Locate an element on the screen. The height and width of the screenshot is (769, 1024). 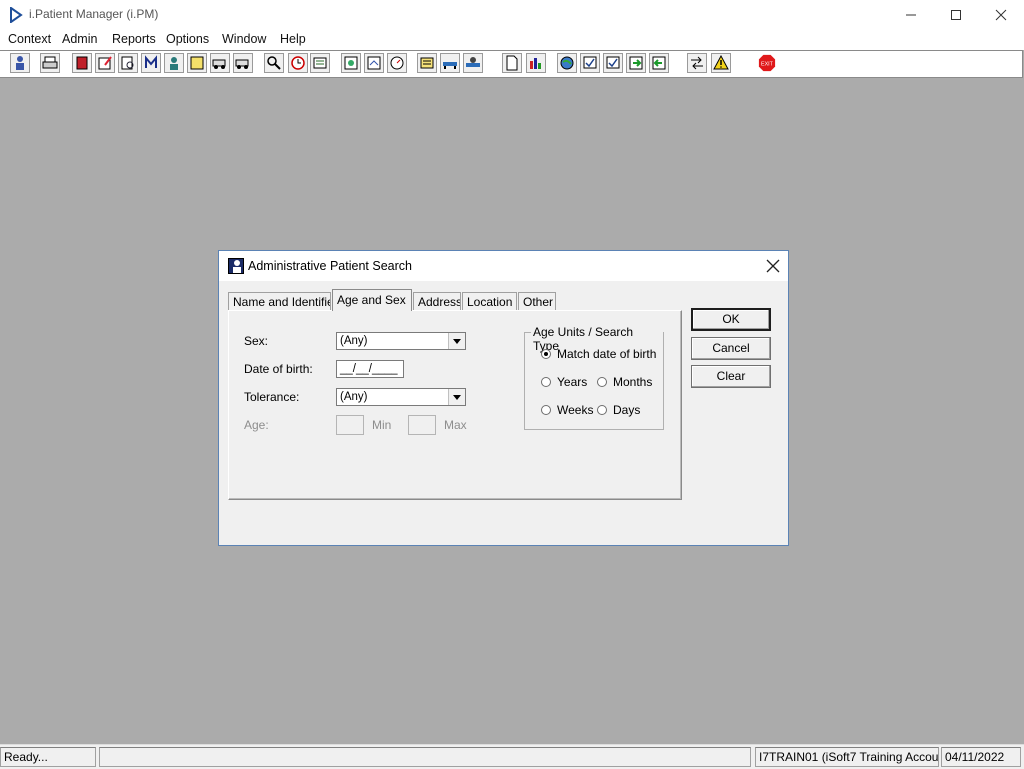
check-in-icon is located at coordinates (590, 62).